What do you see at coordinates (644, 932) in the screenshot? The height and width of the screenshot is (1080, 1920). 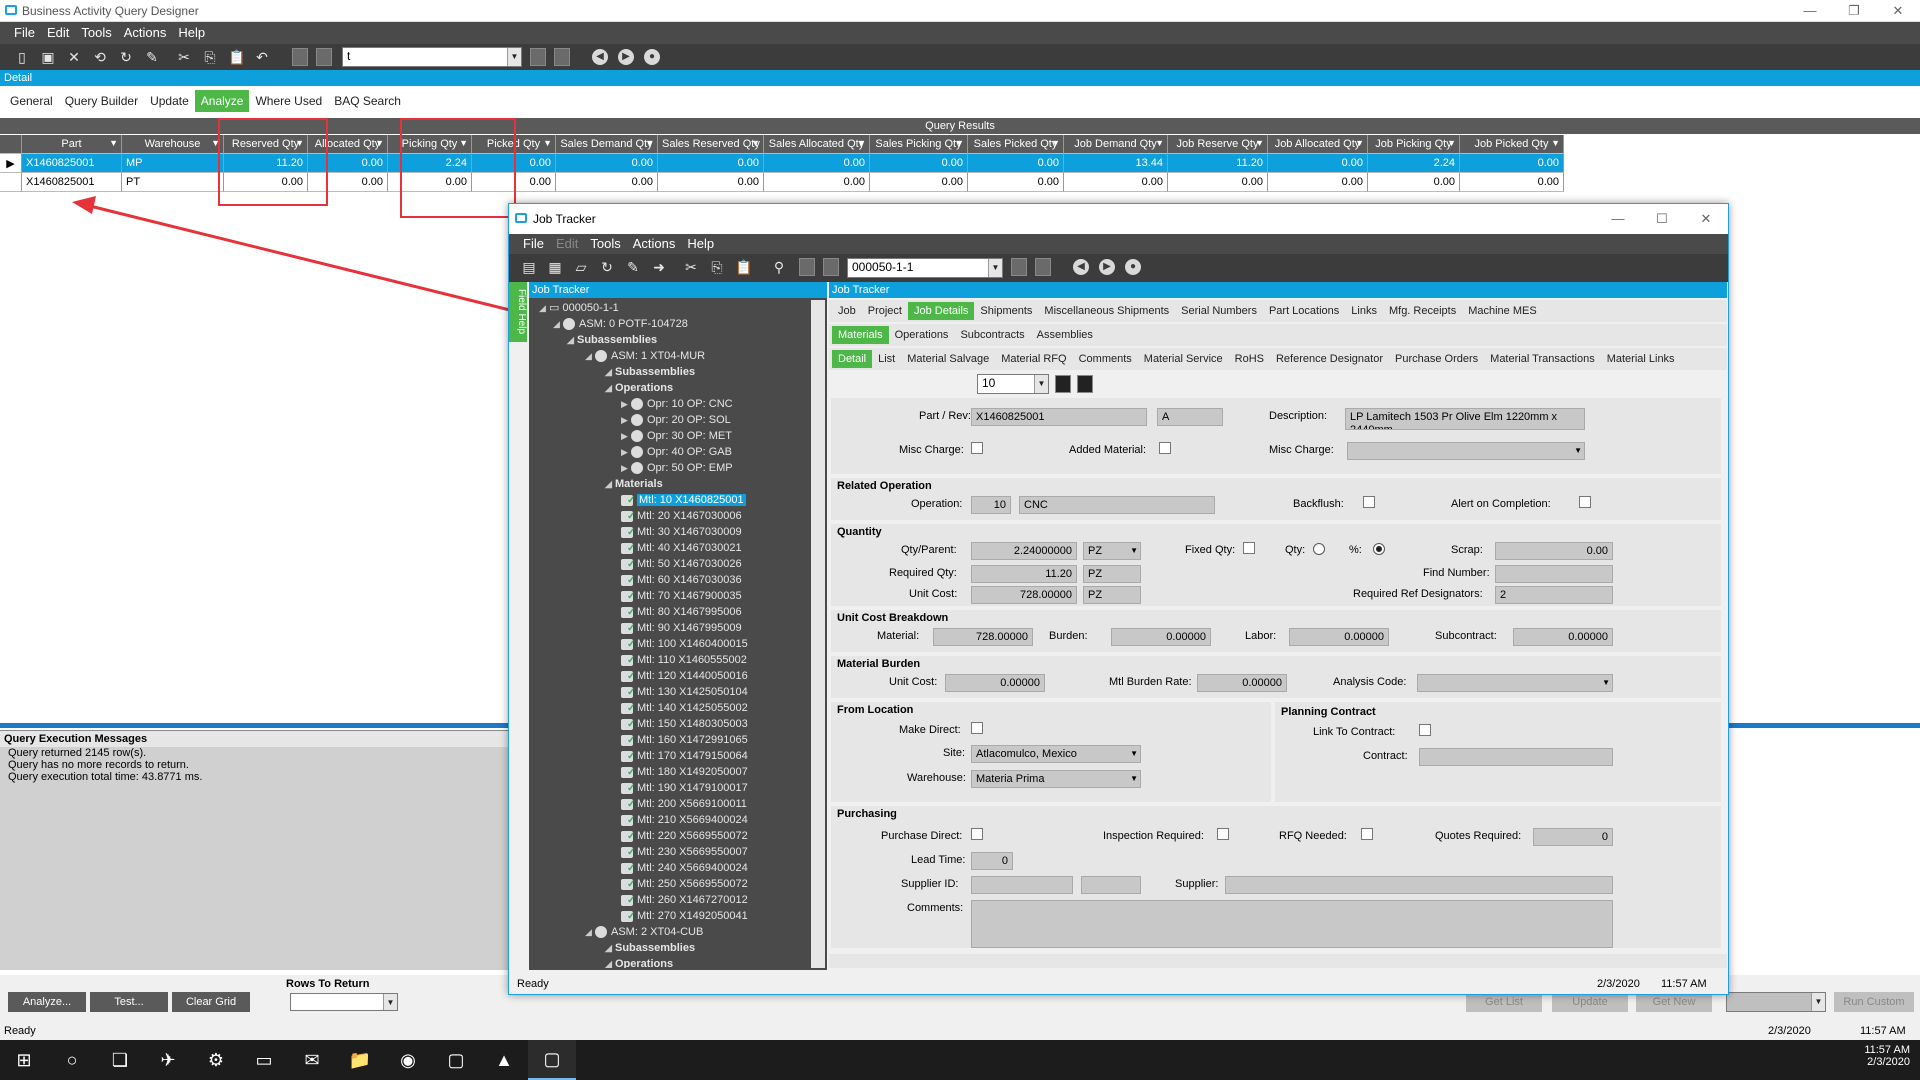 I see `tree-node: ◢ ASM: 2 XT04-CUB` at bounding box center [644, 932].